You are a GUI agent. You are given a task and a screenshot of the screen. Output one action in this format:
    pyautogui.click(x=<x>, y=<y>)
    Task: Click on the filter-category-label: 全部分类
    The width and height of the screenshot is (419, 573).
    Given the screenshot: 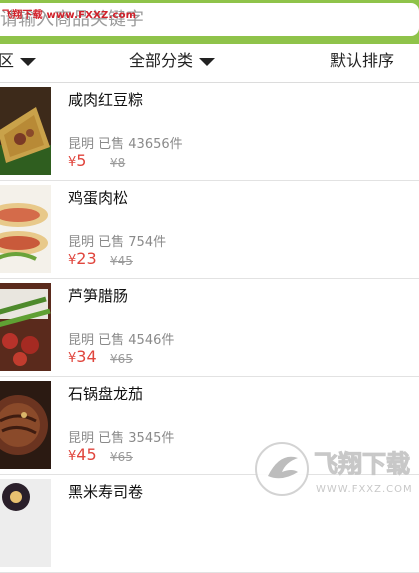 What is the action you would take?
    pyautogui.click(x=161, y=60)
    